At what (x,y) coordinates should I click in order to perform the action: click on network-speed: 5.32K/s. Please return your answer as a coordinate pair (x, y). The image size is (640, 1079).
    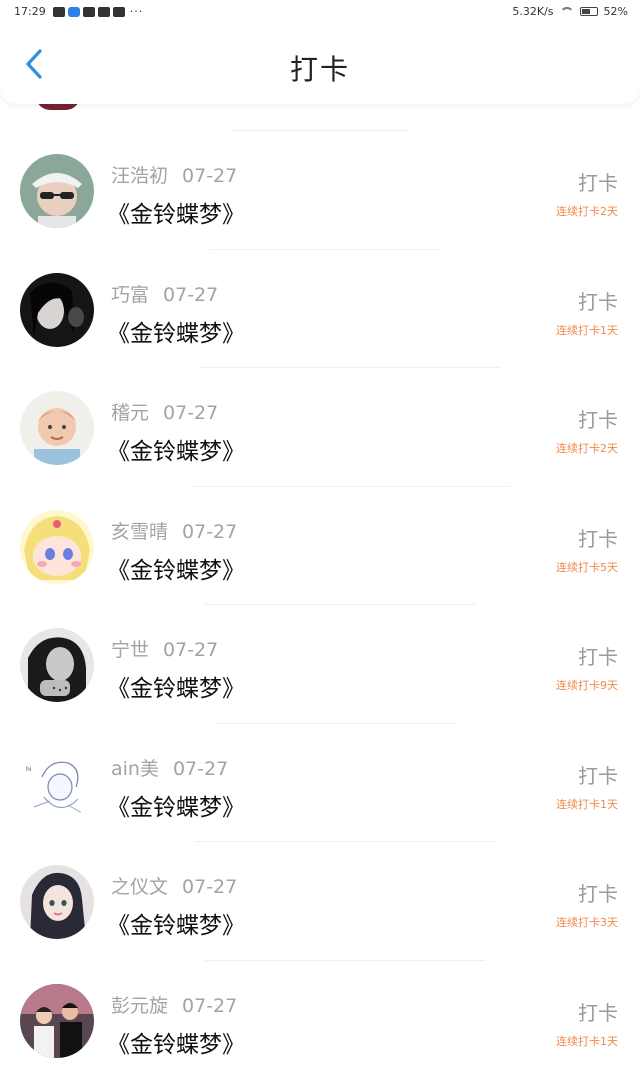
    Looking at the image, I should click on (532, 11).